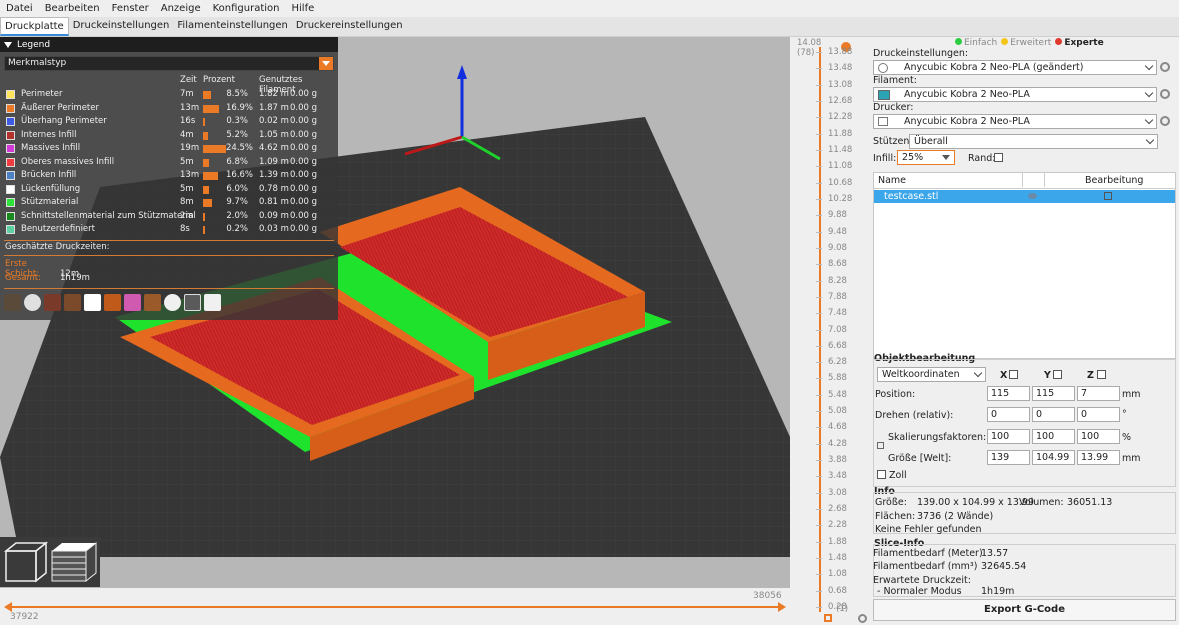 Image resolution: width=1179 pixels, height=625 pixels. I want to click on legend-row: Perimeter 7m 8.5% 1.82 m 0.00 g, so click(169, 95).